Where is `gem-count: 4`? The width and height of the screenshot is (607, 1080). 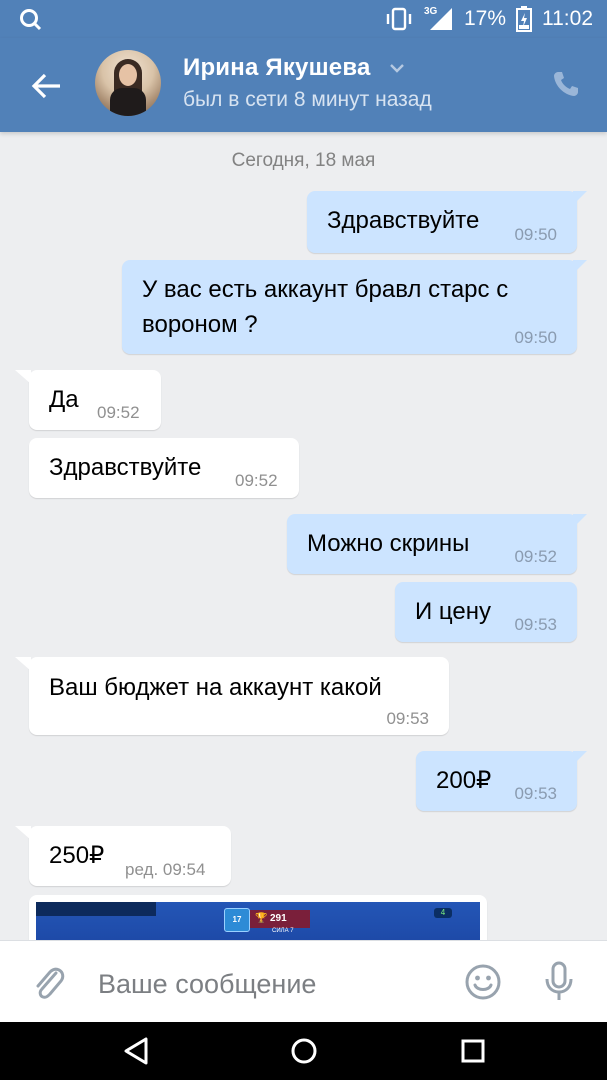 gem-count: 4 is located at coordinates (443, 913).